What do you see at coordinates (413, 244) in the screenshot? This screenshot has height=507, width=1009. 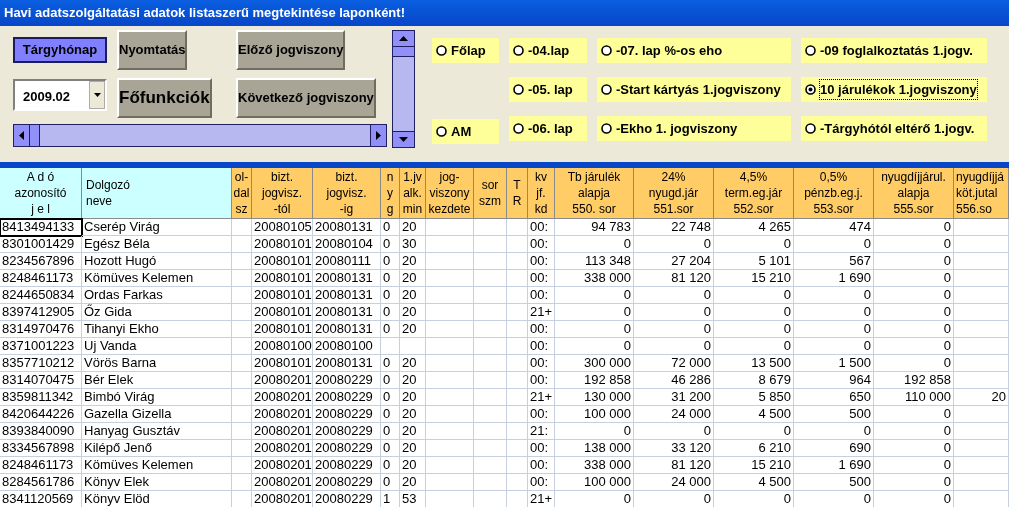 I see `table-cell: 30` at bounding box center [413, 244].